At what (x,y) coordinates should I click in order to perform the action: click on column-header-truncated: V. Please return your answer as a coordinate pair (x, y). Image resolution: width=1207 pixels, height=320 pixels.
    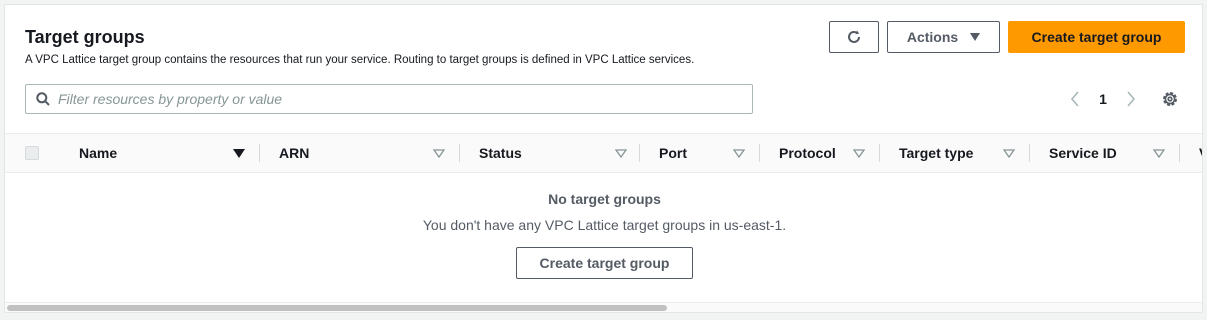
    Looking at the image, I should click on (1200, 153).